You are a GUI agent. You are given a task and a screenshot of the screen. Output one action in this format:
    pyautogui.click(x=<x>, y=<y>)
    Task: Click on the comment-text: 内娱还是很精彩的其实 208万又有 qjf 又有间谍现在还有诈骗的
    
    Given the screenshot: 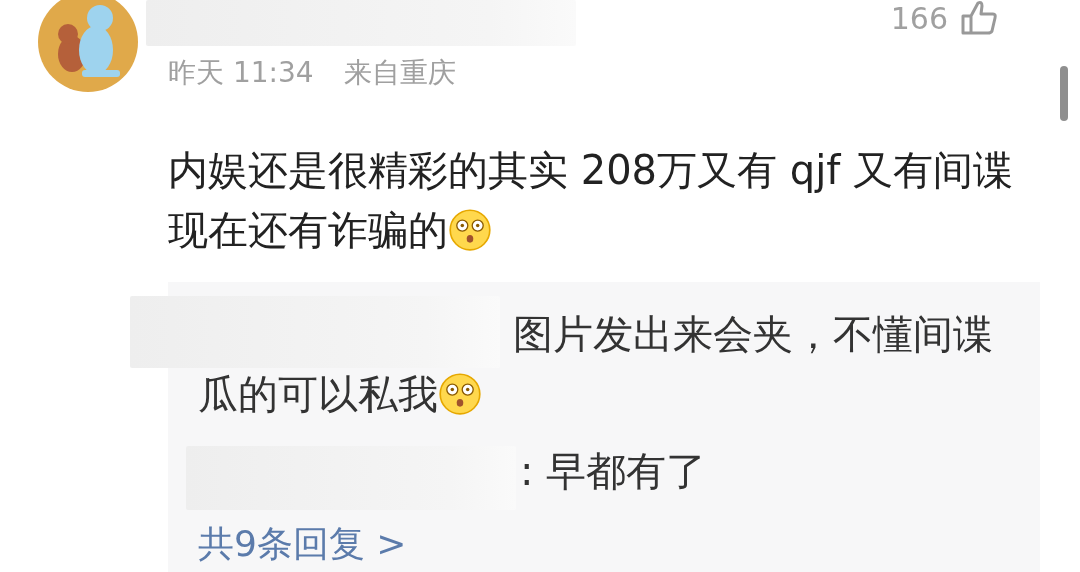 What is the action you would take?
    pyautogui.click(x=591, y=200)
    